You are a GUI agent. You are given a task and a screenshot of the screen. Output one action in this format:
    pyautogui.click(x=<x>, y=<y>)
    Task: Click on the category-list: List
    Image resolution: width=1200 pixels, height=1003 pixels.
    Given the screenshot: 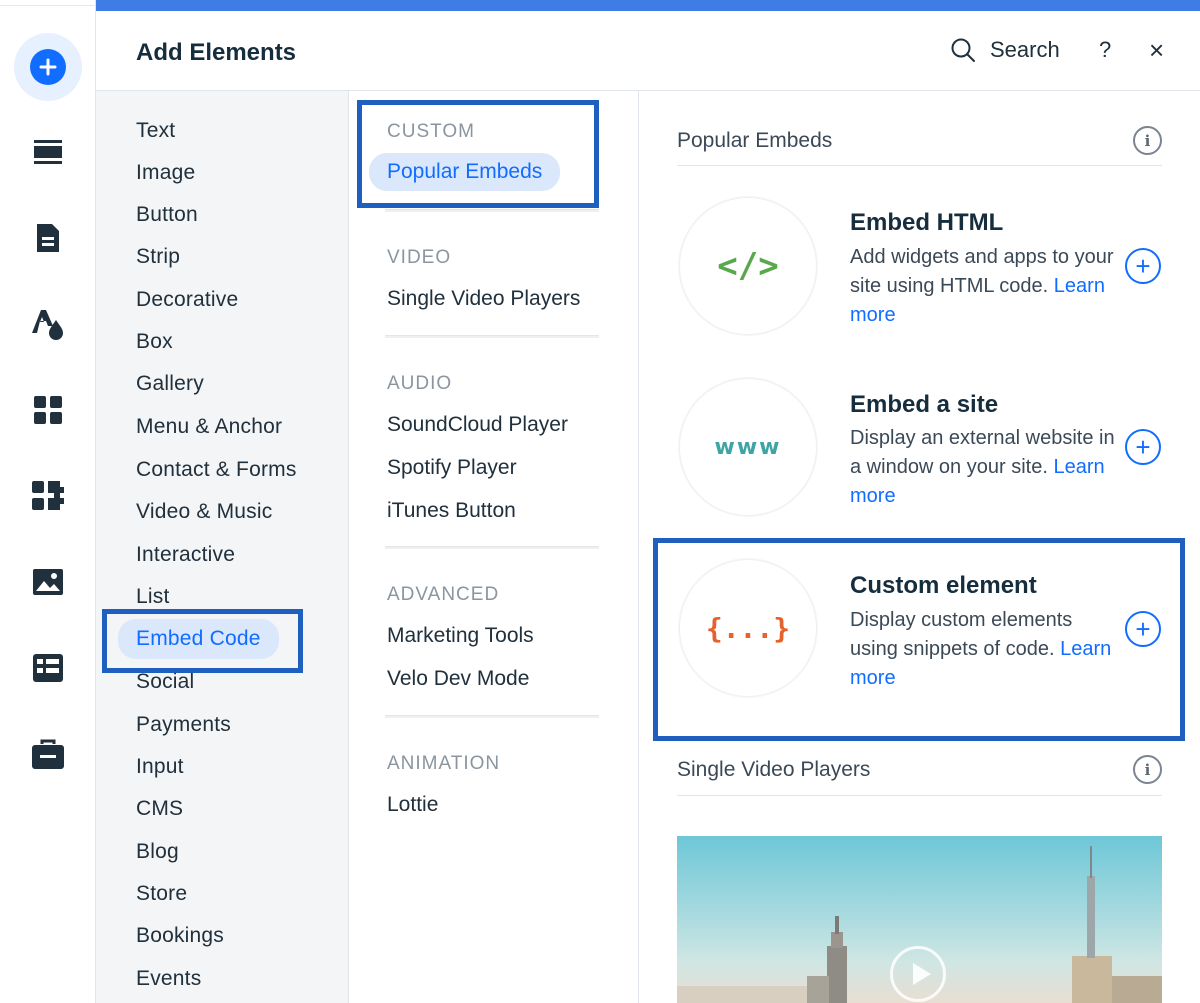 What is the action you would take?
    pyautogui.click(x=152, y=597)
    